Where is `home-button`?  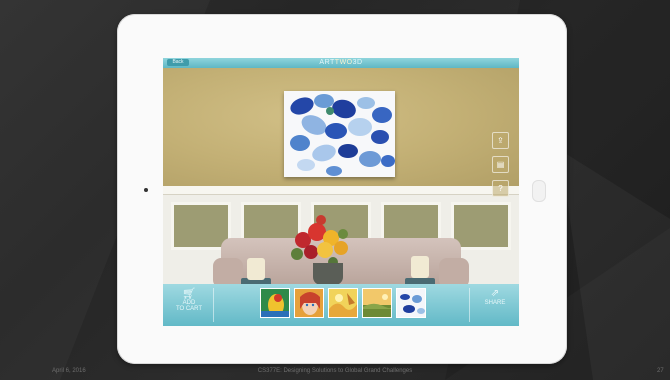 home-button is located at coordinates (539, 191).